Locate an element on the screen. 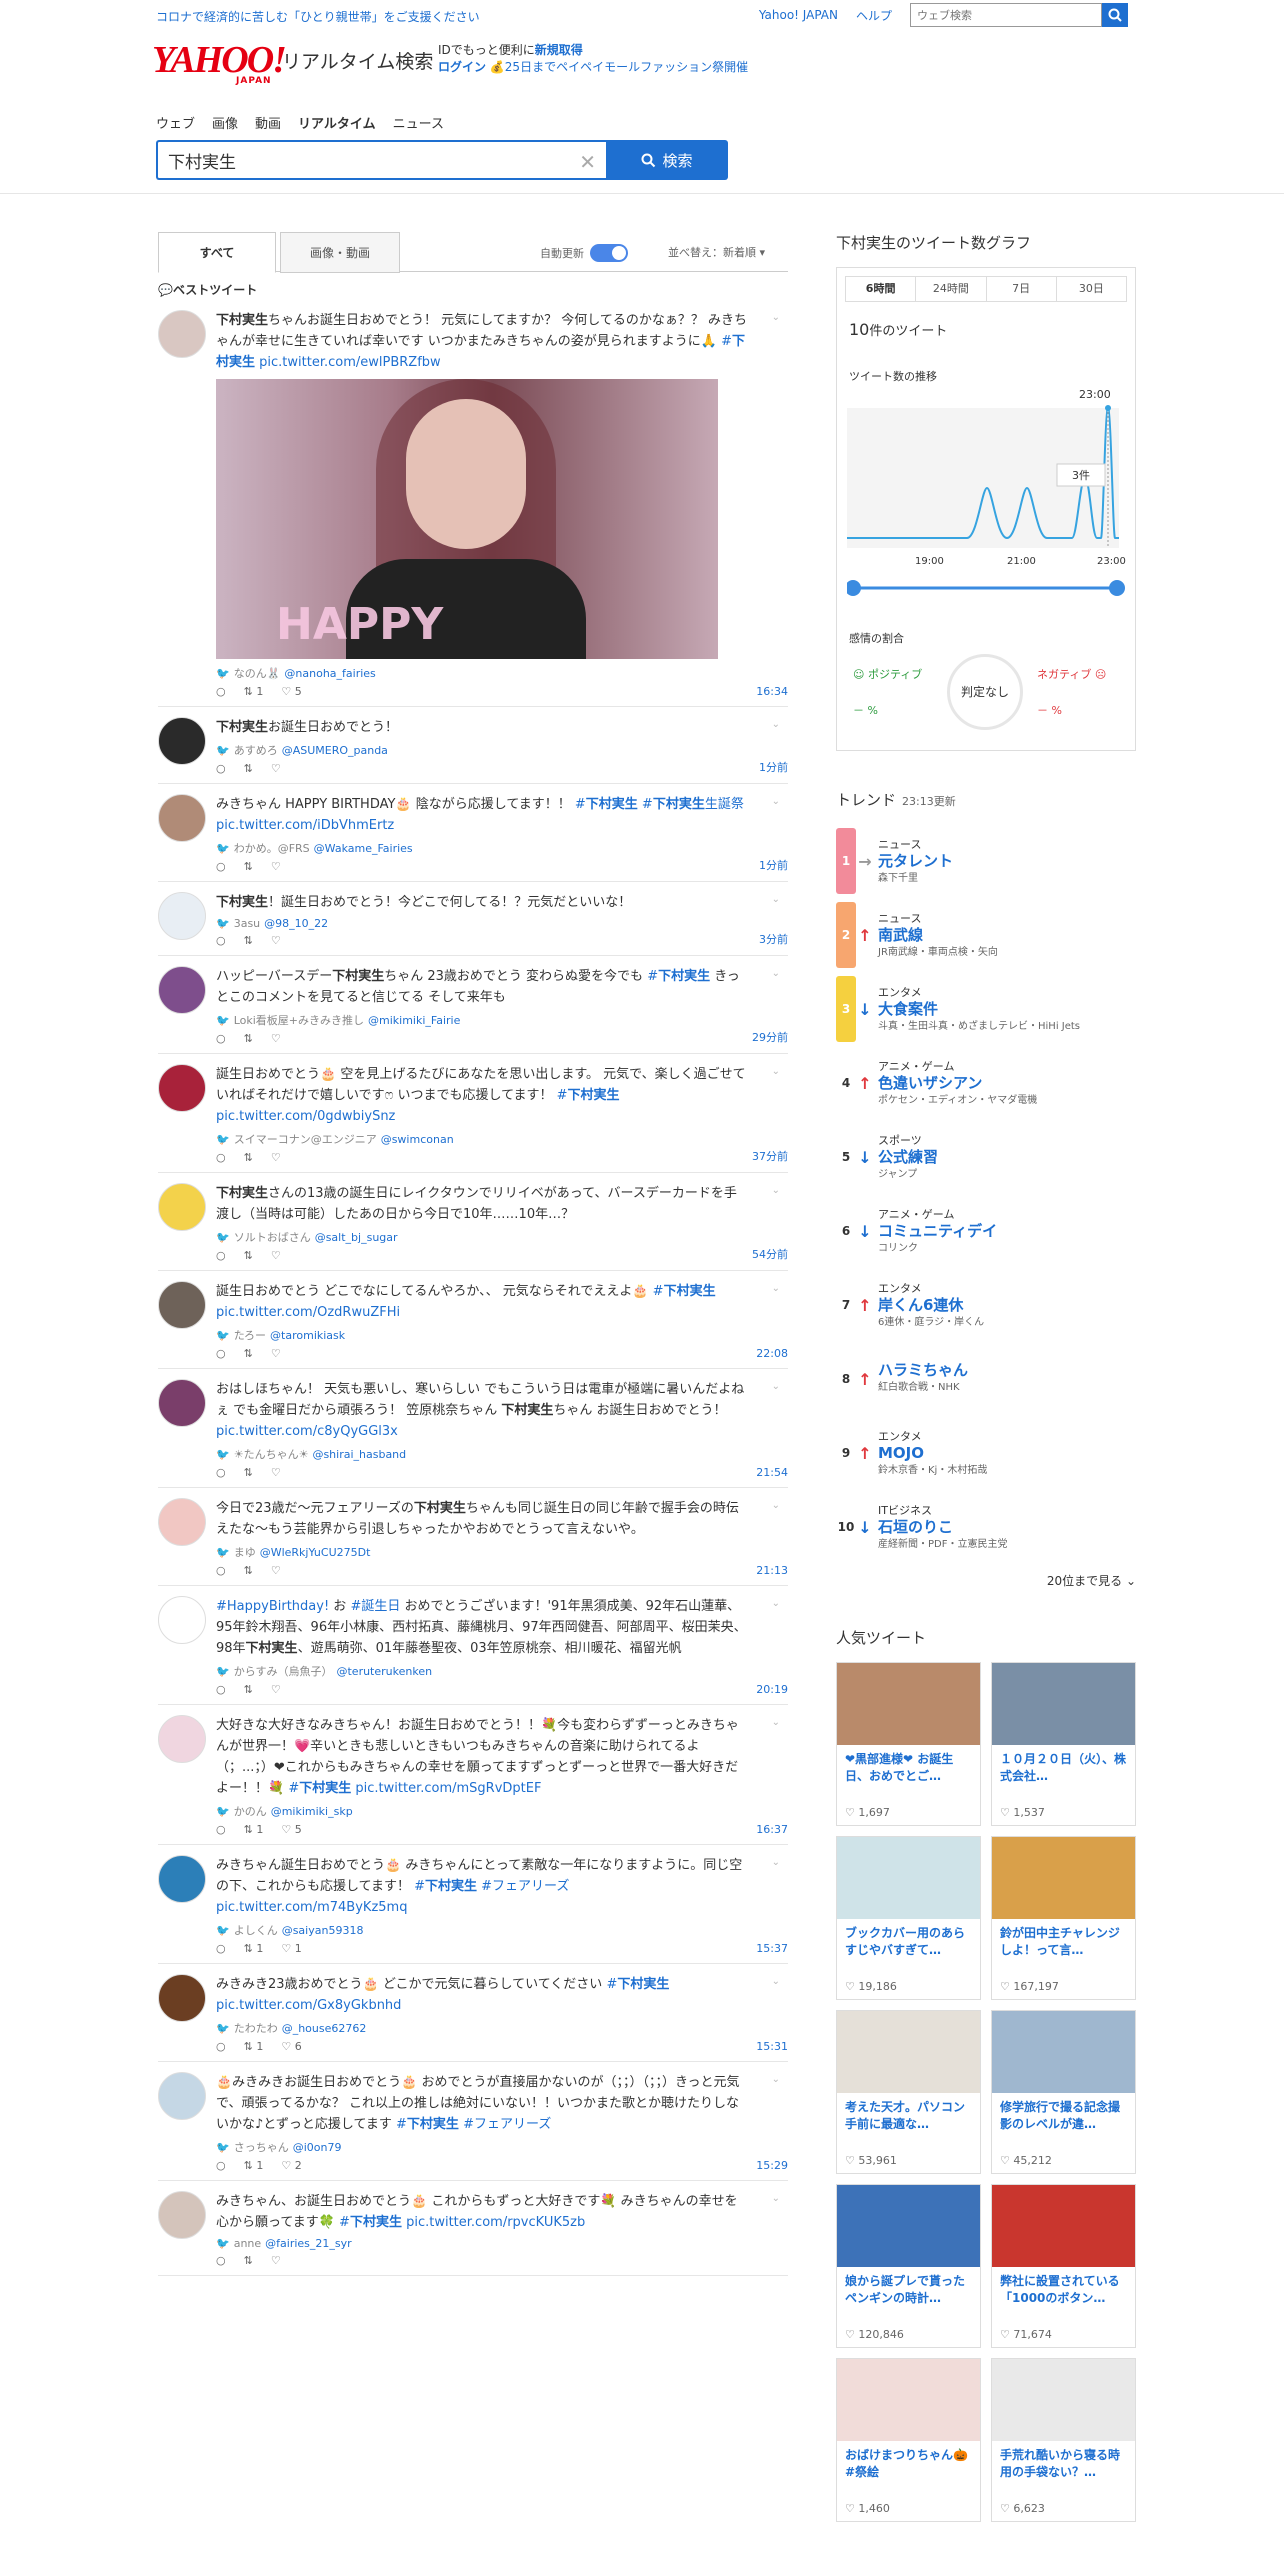  tweet-time: 22:08 is located at coordinates (772, 1353).